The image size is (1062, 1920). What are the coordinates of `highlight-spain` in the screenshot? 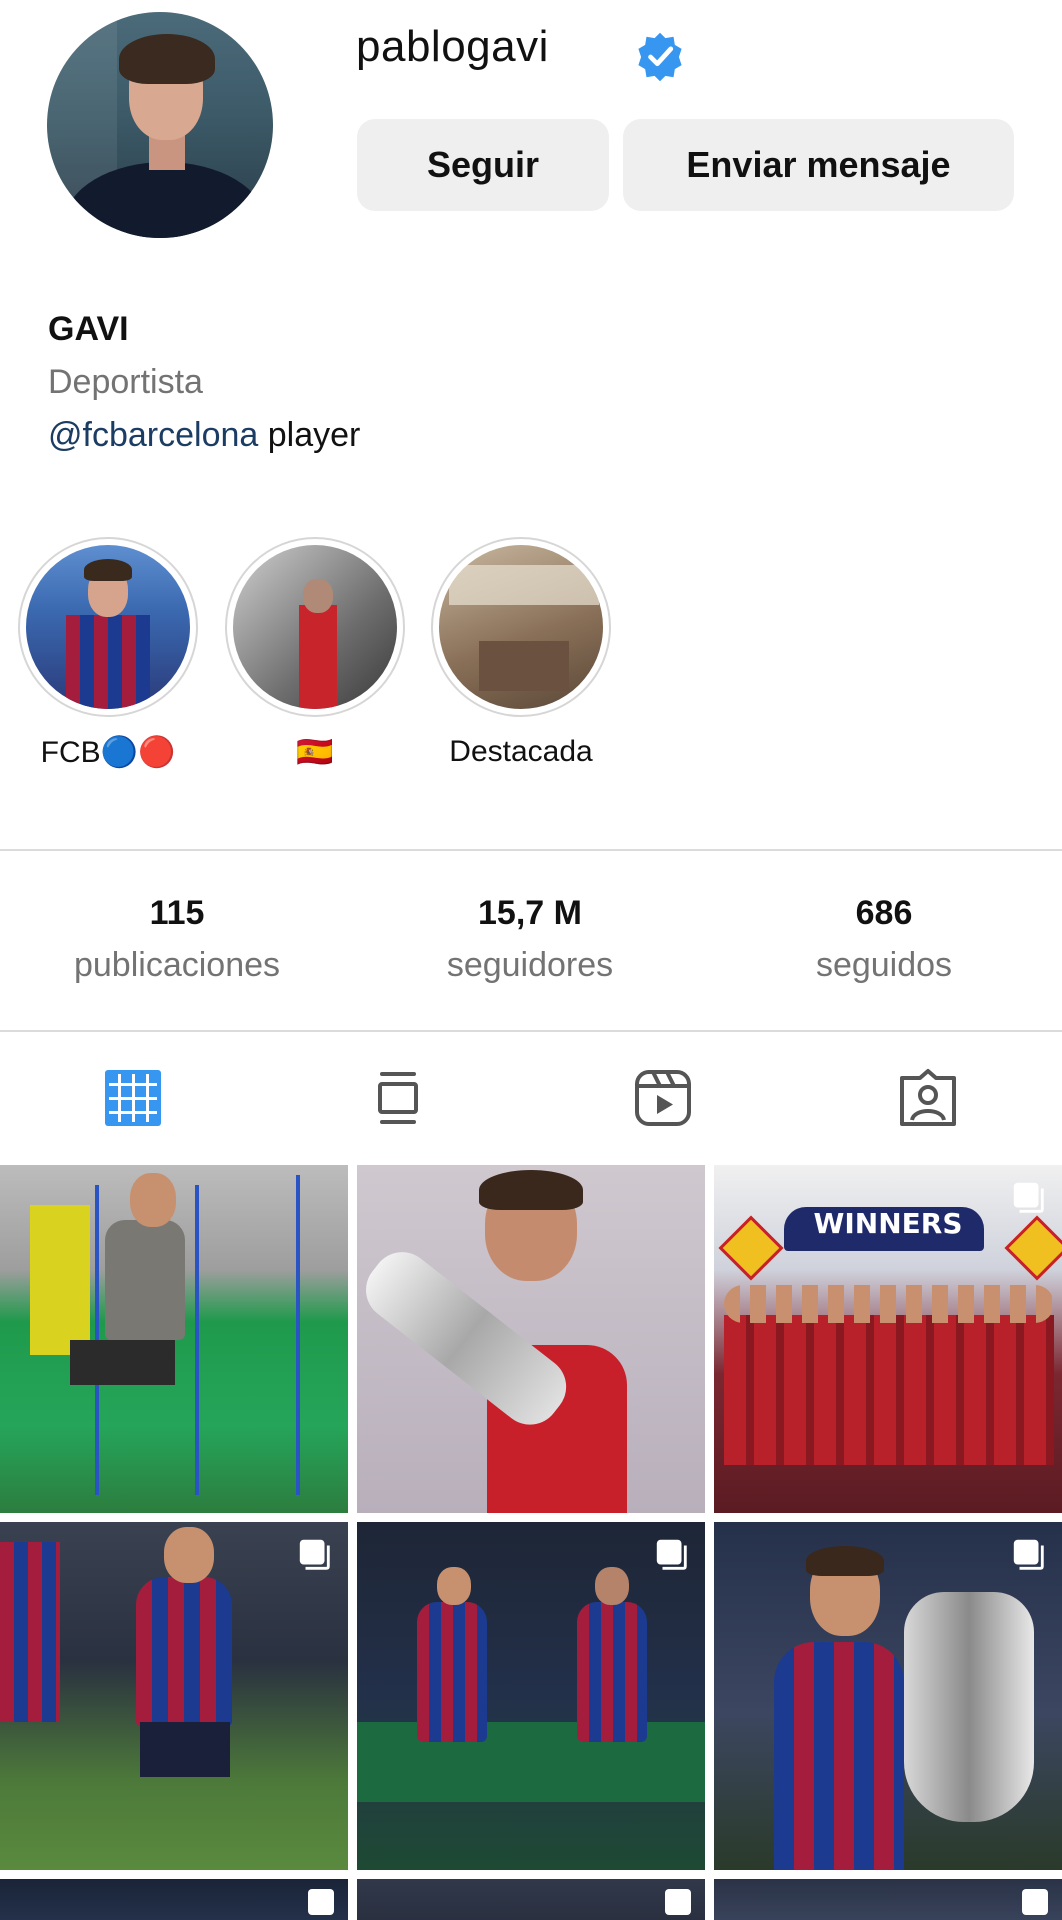 It's located at (315, 627).